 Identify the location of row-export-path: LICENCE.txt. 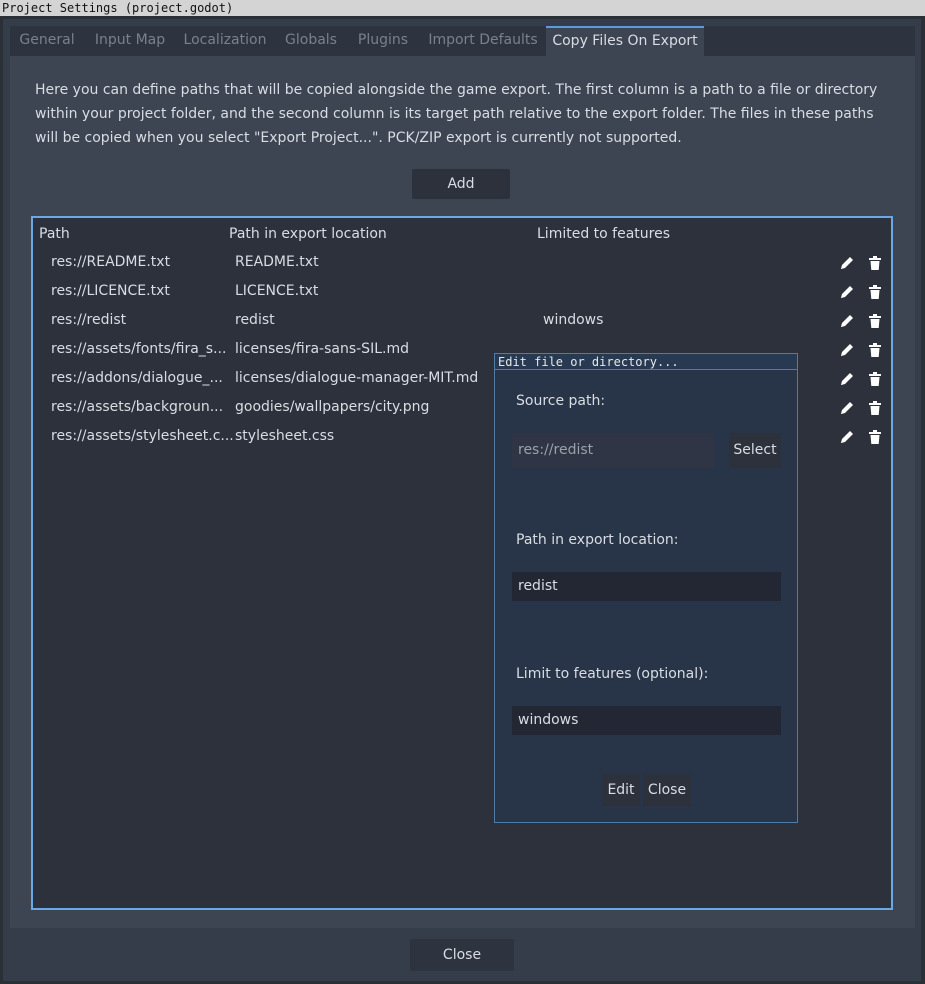
(277, 291).